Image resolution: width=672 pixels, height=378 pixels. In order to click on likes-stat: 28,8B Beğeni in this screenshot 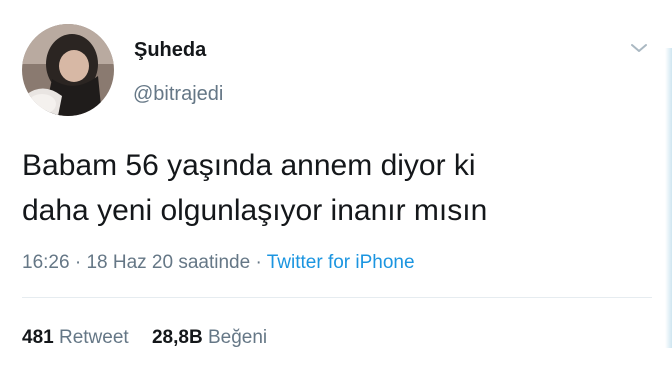, I will do `click(209, 337)`.